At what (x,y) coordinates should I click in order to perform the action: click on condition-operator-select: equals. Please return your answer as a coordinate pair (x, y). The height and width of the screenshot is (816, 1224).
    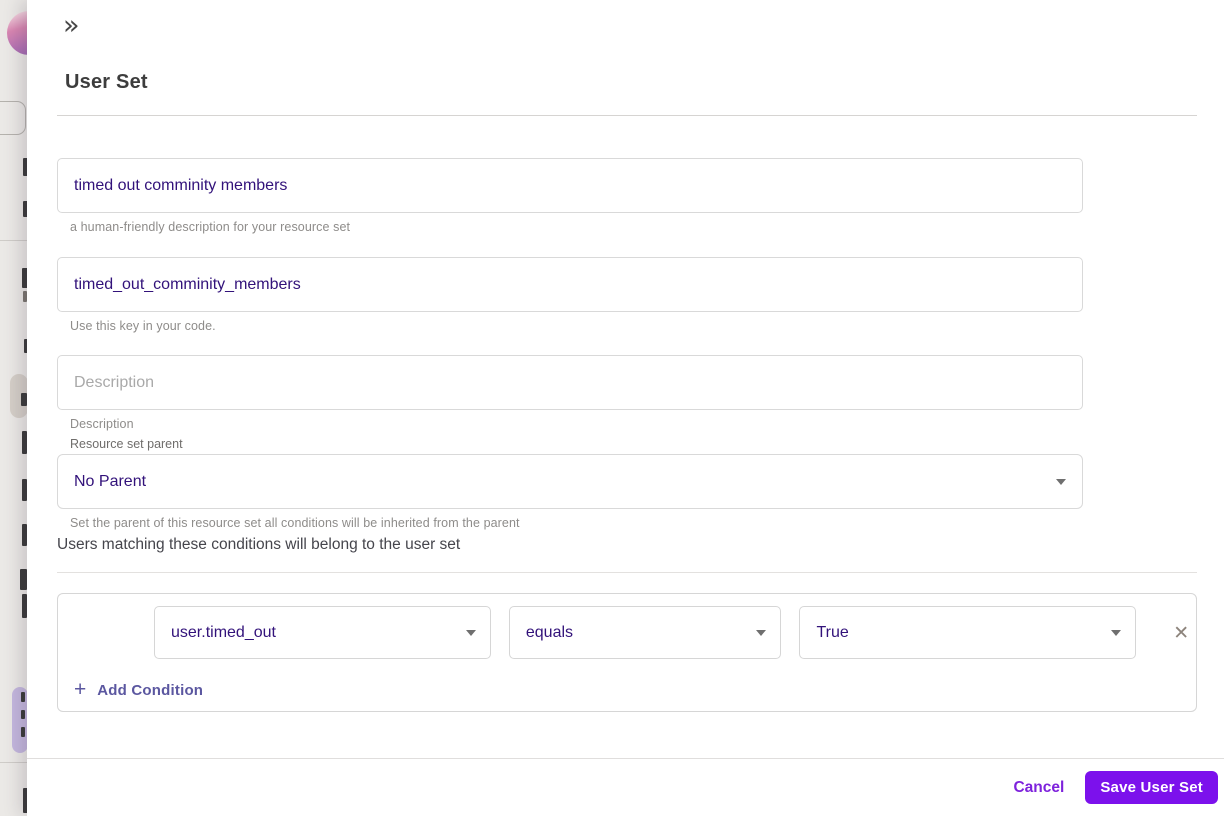
    Looking at the image, I should click on (645, 632).